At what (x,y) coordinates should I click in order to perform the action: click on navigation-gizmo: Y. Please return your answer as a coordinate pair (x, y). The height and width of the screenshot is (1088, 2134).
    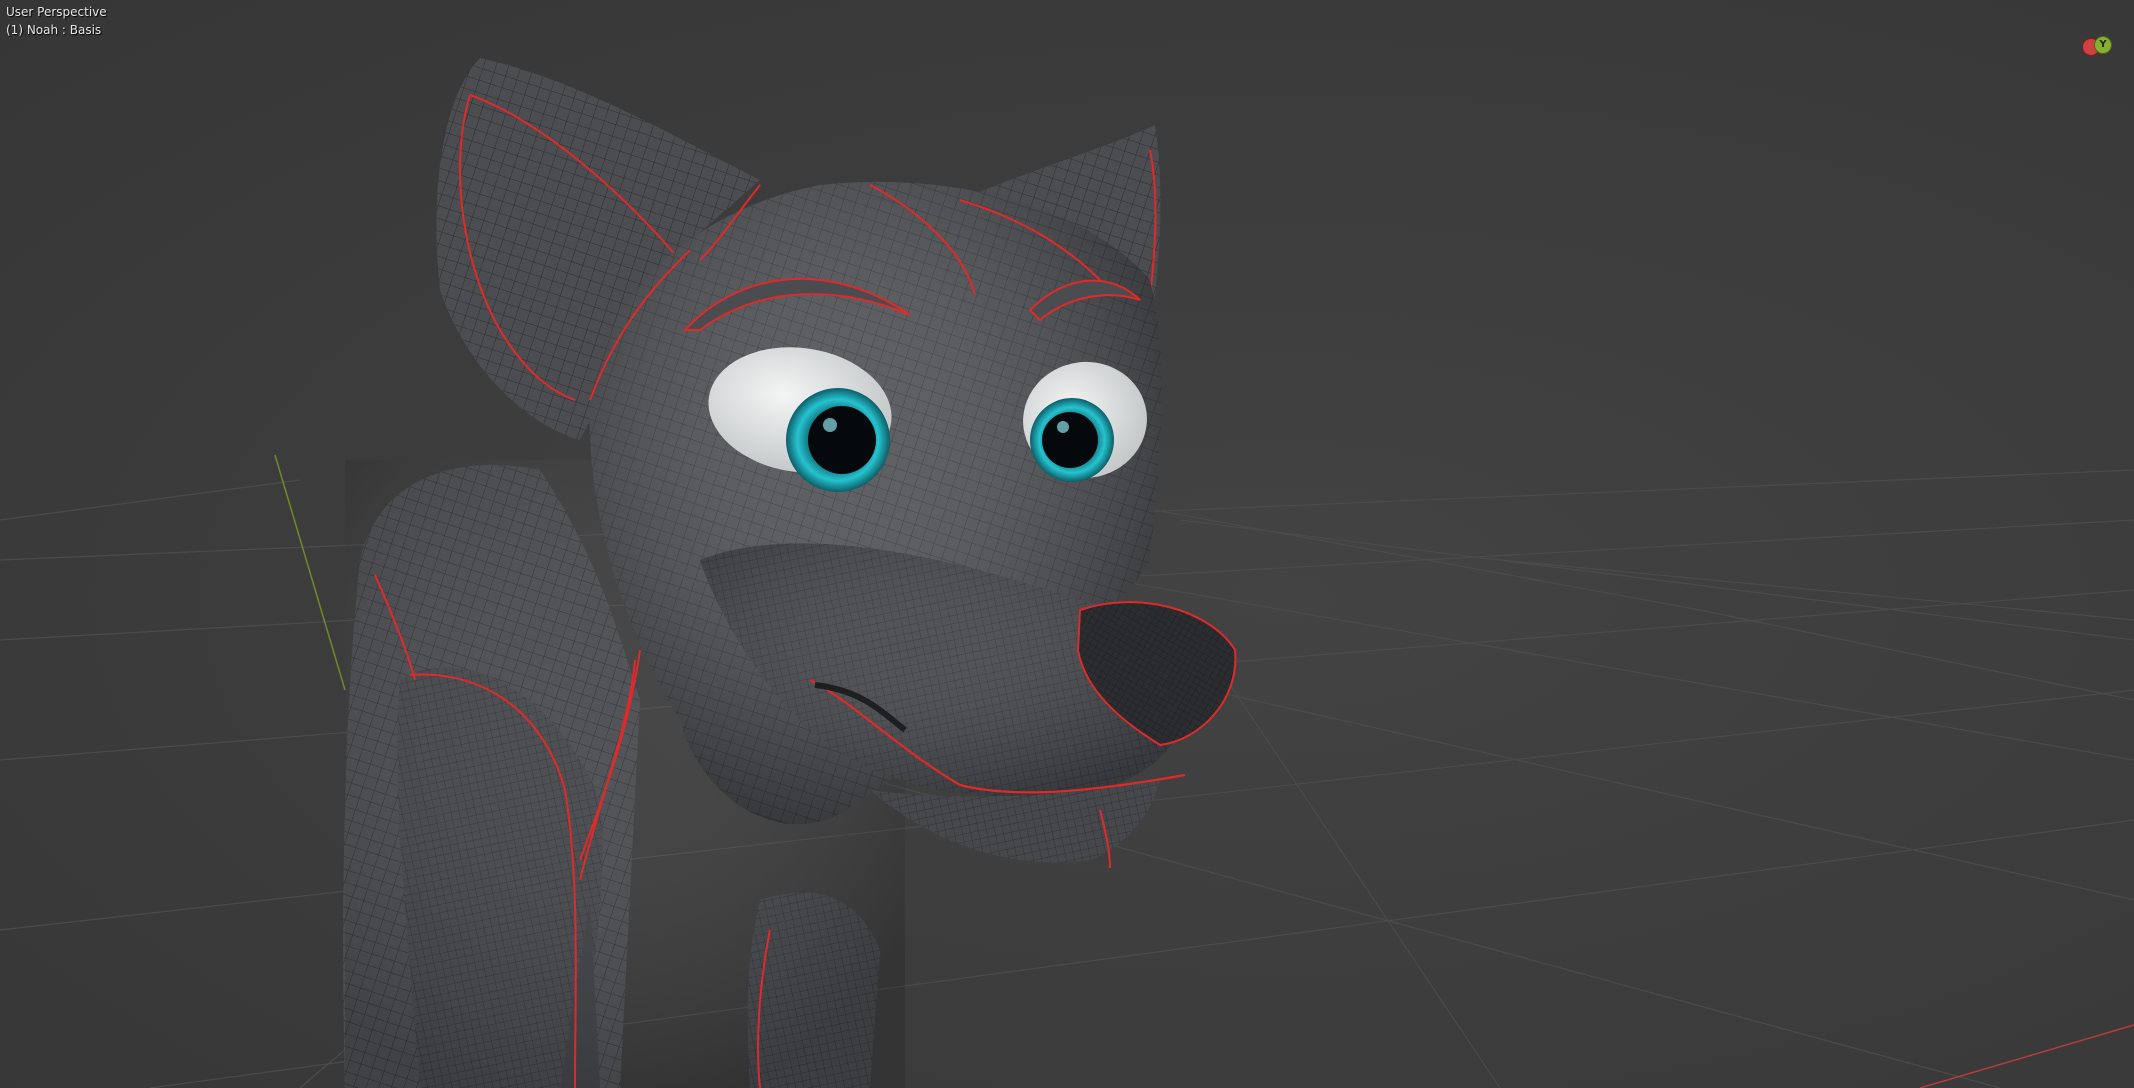
    Looking at the image, I should click on (2099, 47).